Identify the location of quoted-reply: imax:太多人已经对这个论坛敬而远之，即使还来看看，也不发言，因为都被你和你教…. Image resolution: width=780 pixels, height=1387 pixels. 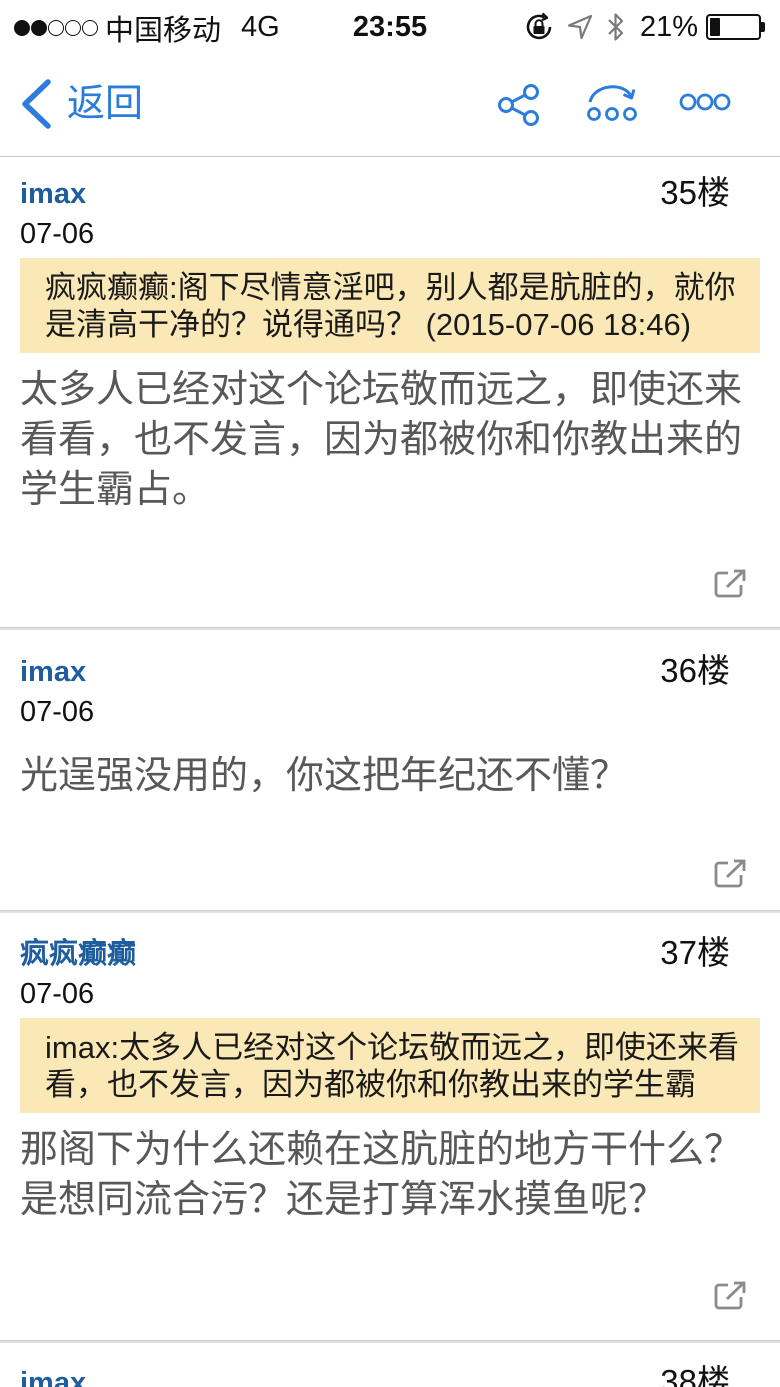
(390, 1065).